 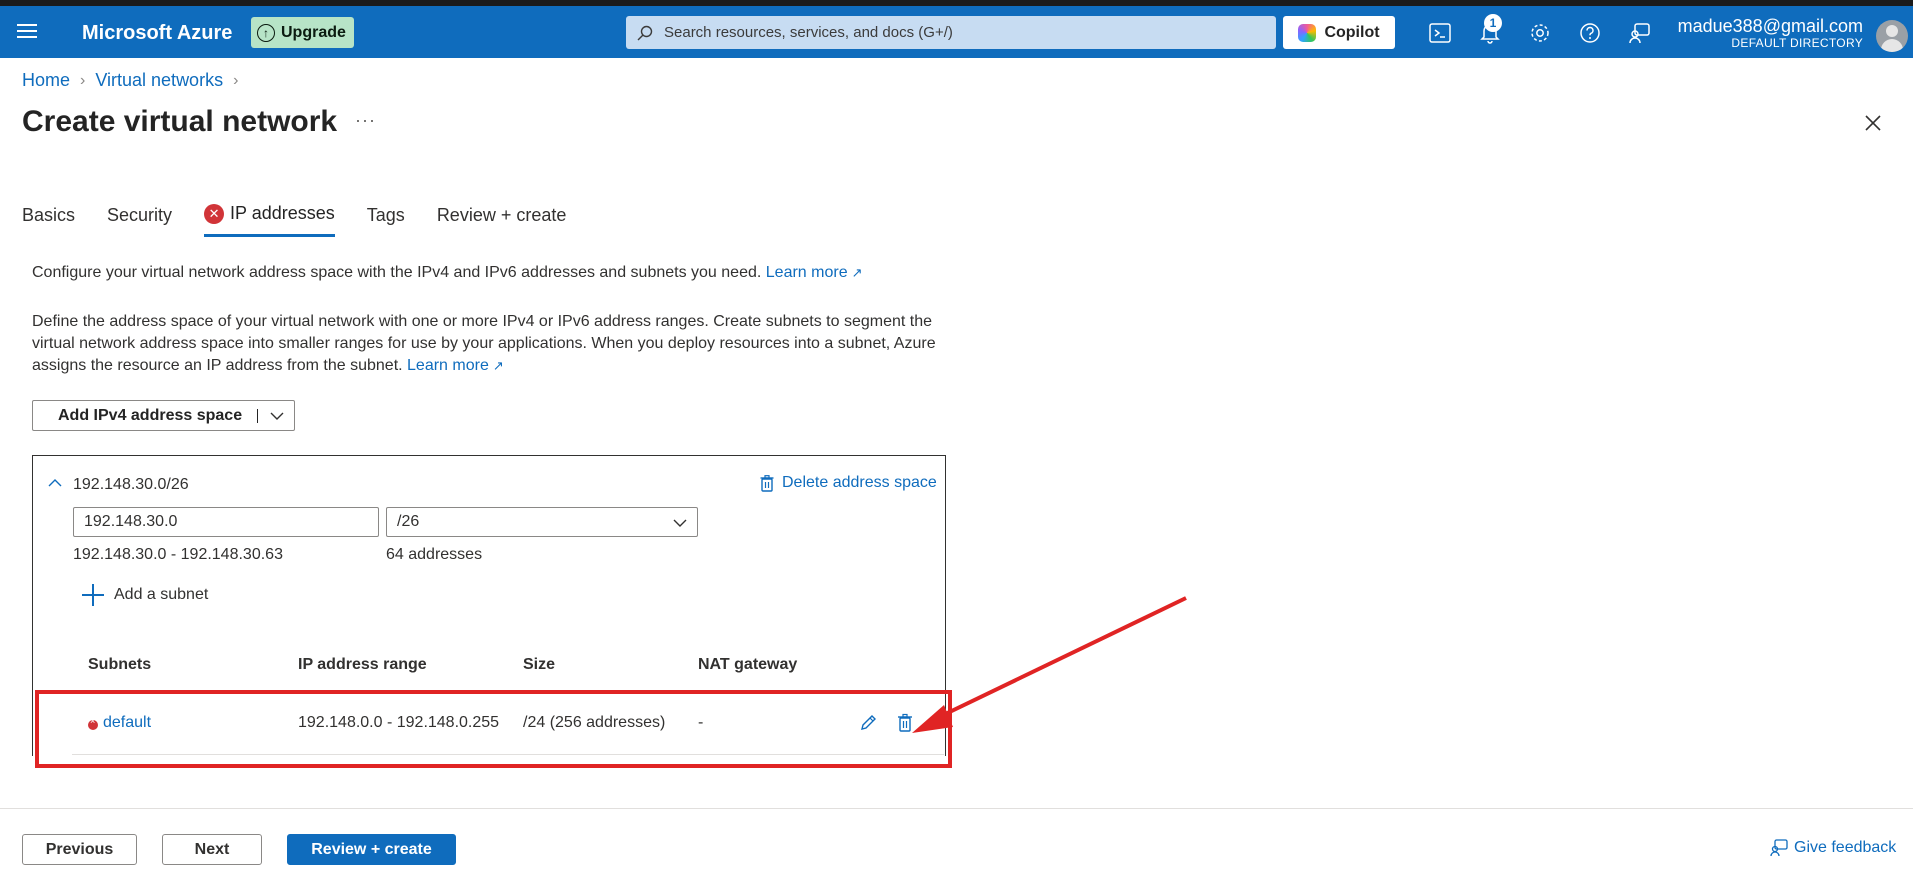 I want to click on add-subnet-button: Add a subnet, so click(x=145, y=595).